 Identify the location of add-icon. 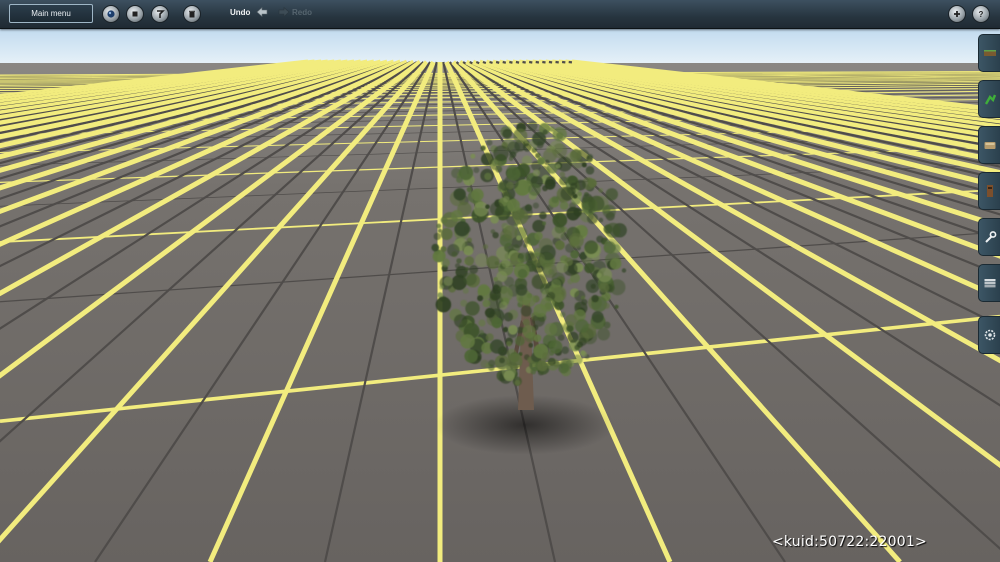
(957, 14).